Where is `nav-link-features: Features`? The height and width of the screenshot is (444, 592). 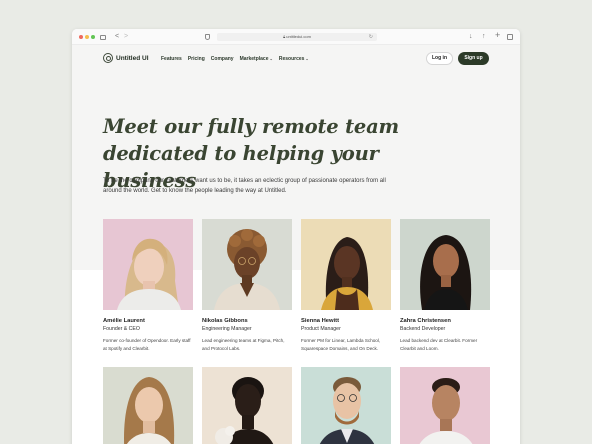
nav-link-features: Features is located at coordinates (171, 59).